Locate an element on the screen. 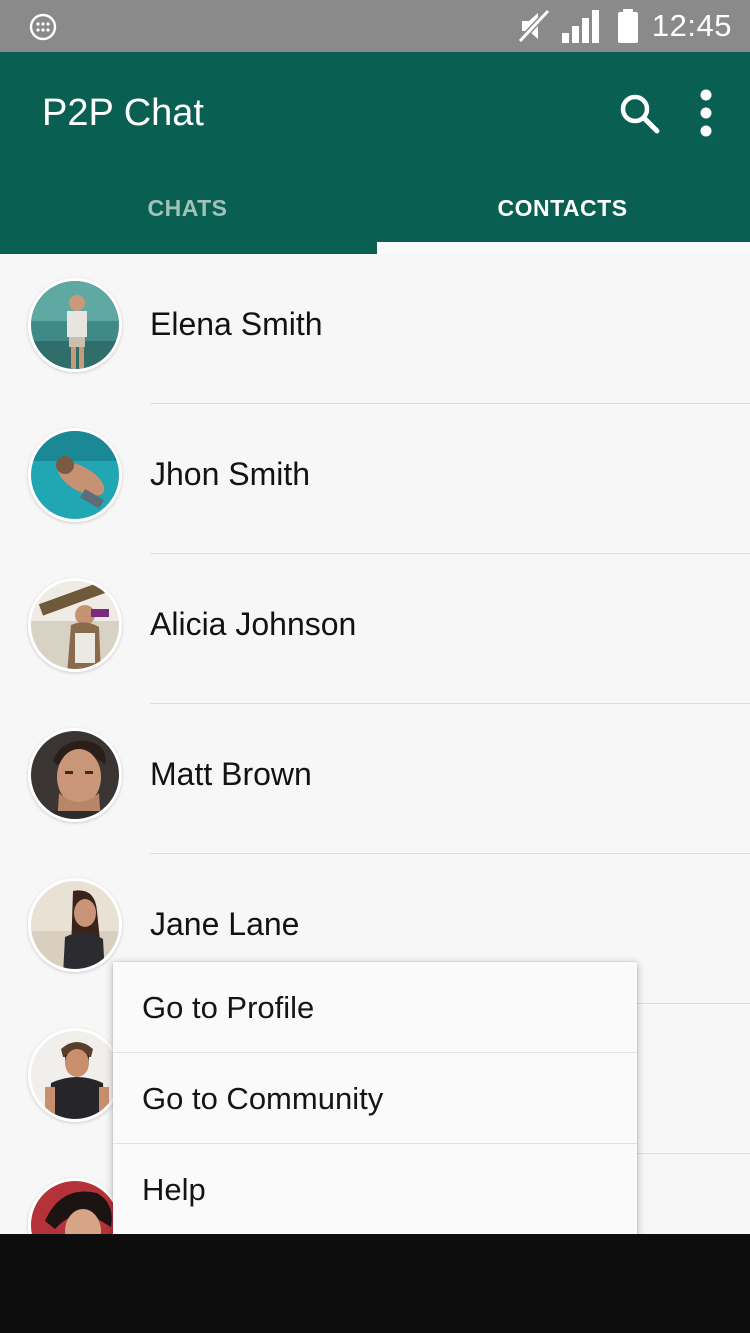  contact-name: Matt Brown is located at coordinates (231, 774).